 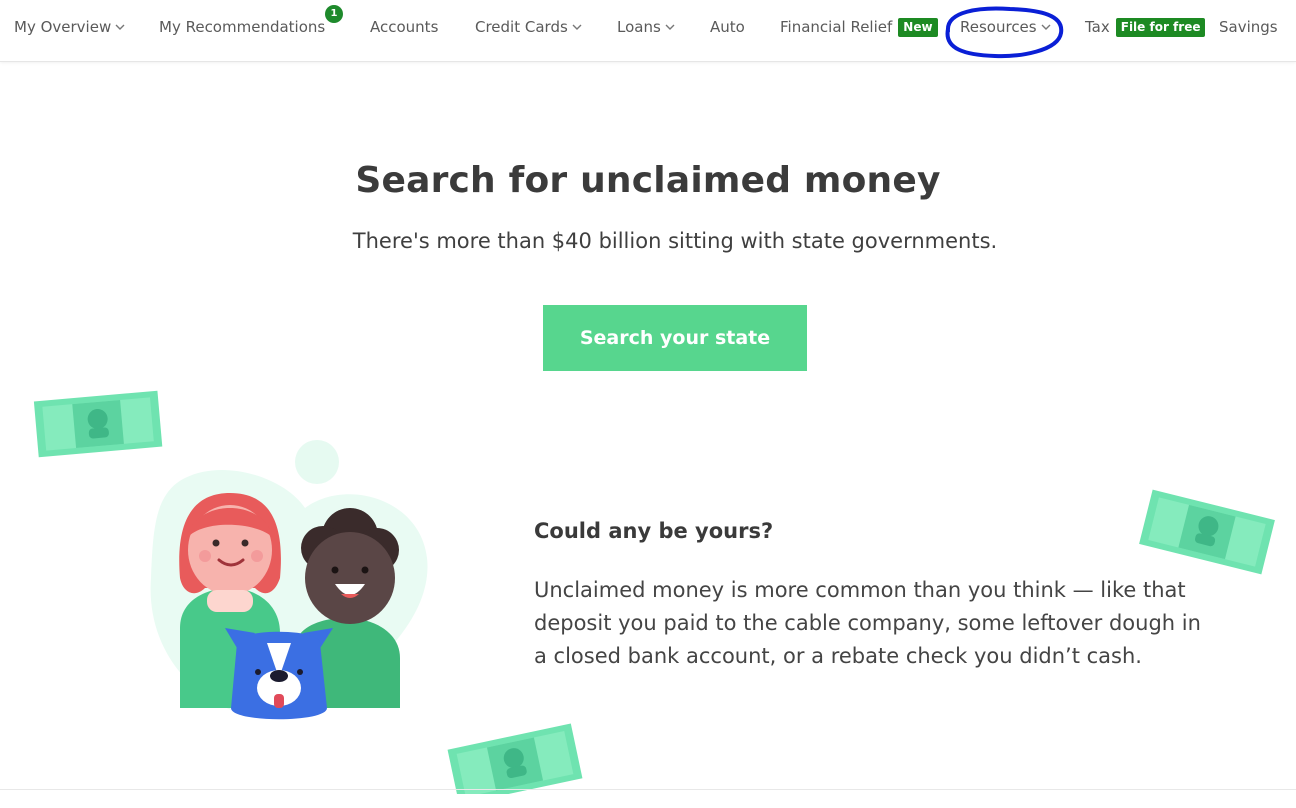 I want to click on nav-my-recommendations: My Recommendations, so click(x=242, y=27).